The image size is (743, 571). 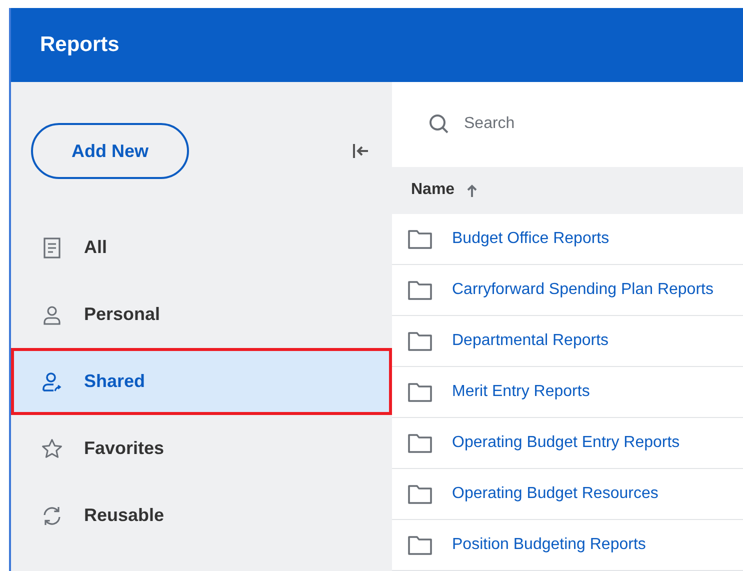 I want to click on page-title: Reports, so click(x=80, y=45).